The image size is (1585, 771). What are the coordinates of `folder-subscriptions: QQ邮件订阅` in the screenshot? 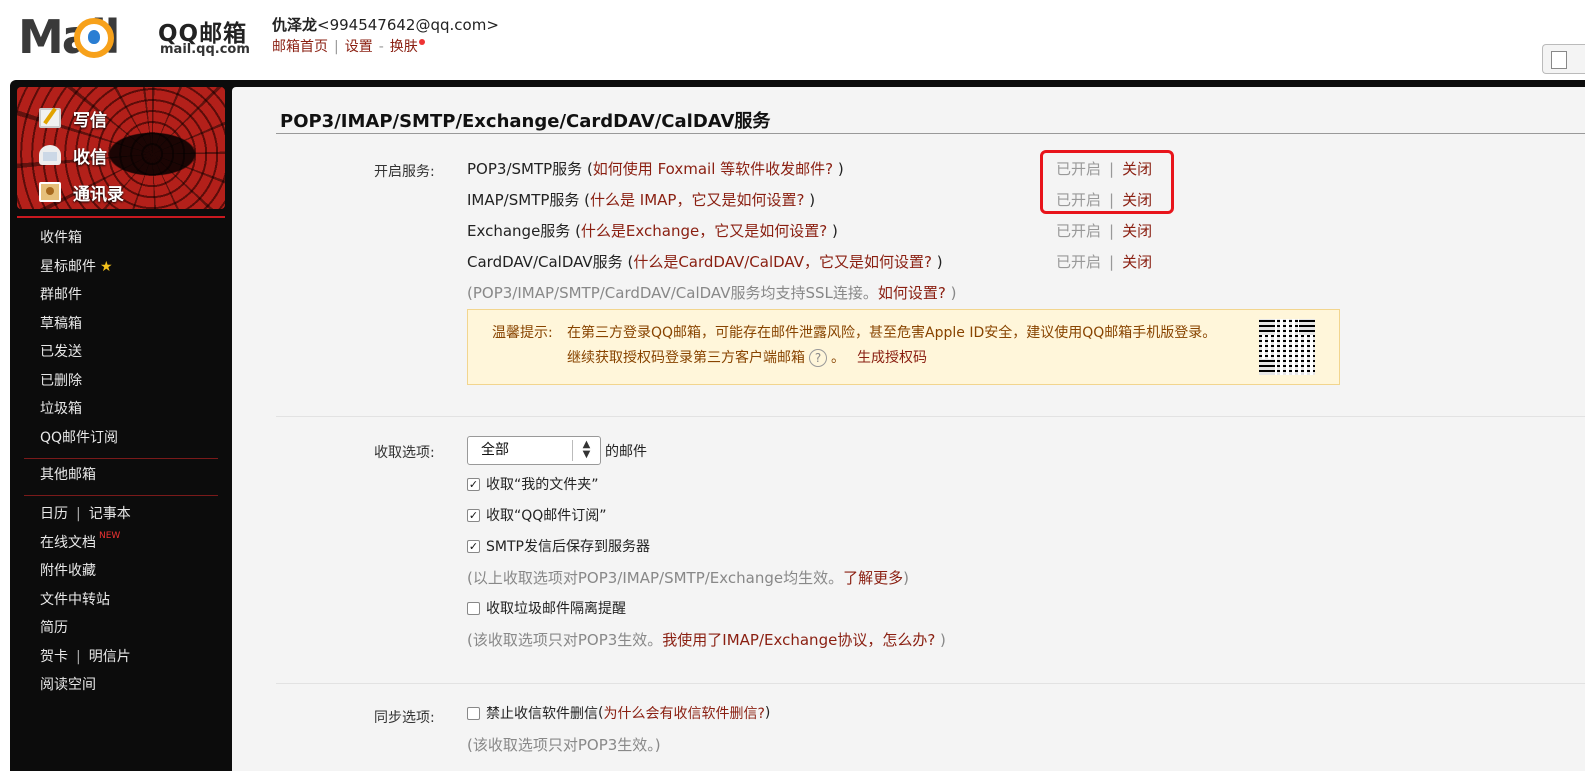 It's located at (121, 438).